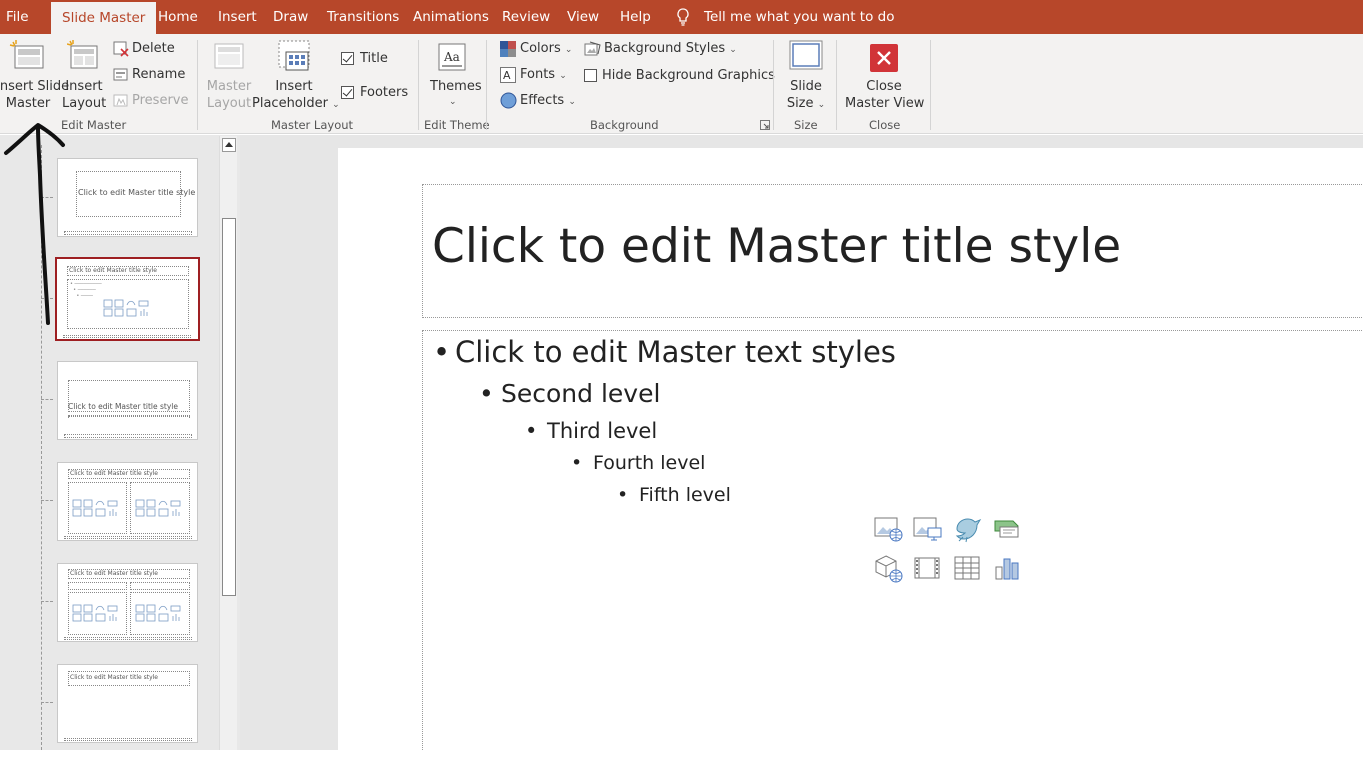  Describe the element at coordinates (127, 501) in the screenshot. I see `thumbnail-two-content: Click to edit Master title style` at that location.